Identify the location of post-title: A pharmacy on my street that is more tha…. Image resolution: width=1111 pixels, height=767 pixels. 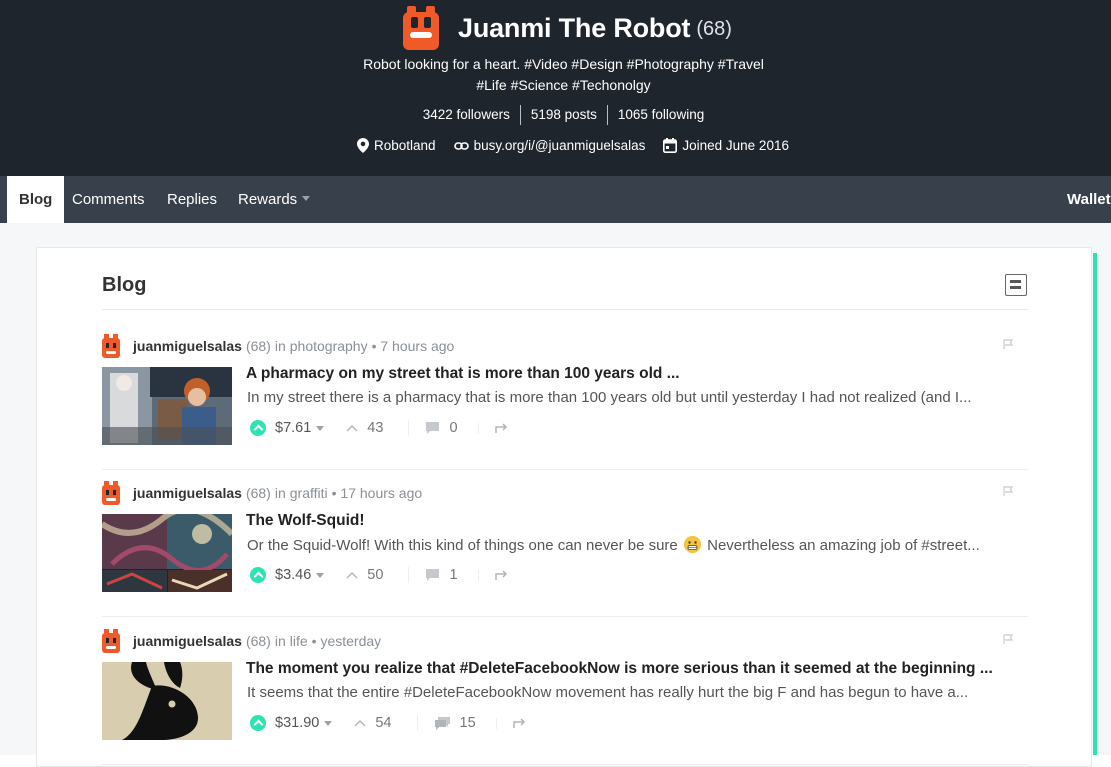
(636, 374).